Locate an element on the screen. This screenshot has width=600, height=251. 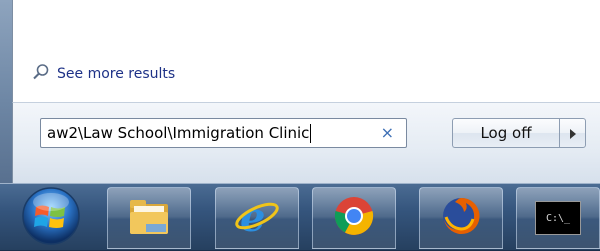
log-off-button: Log off is located at coordinates (505, 133).